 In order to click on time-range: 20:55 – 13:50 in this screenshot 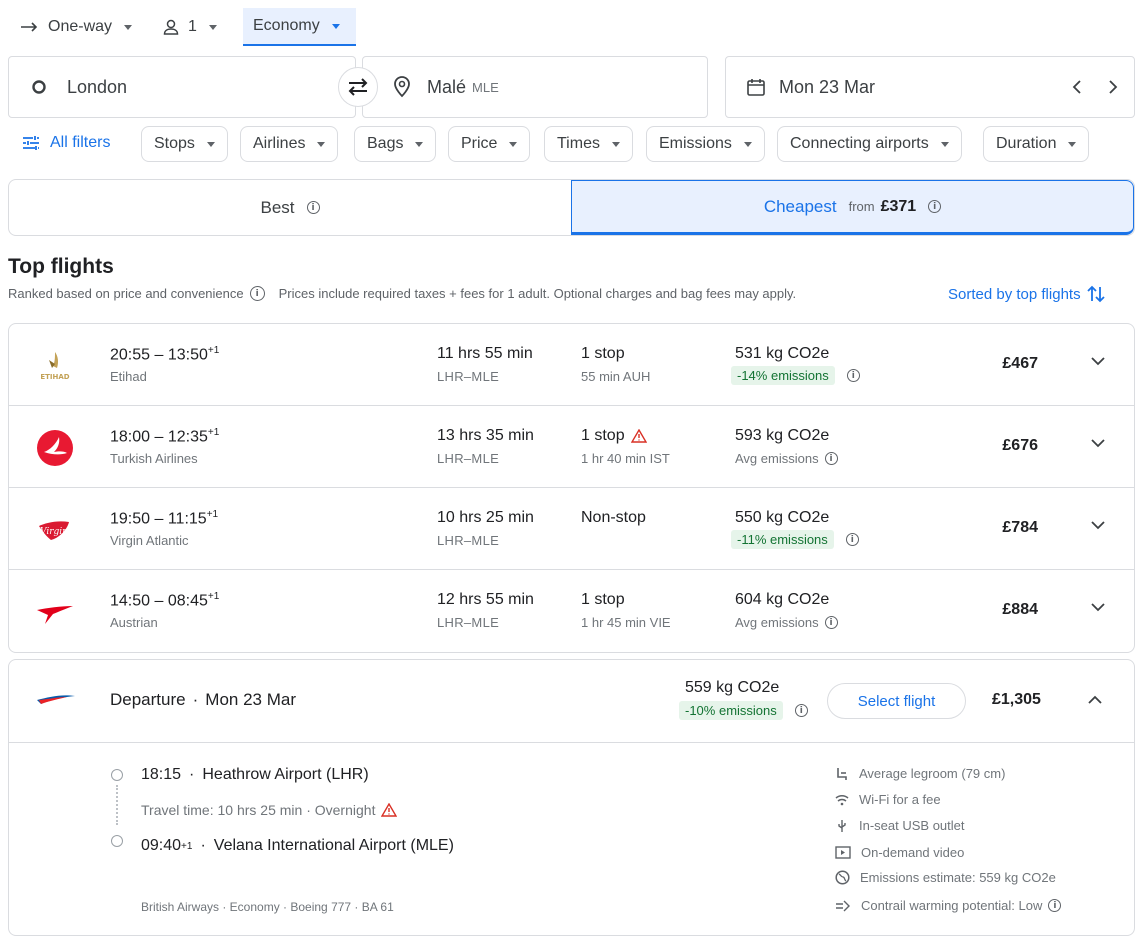, I will do `click(159, 355)`.